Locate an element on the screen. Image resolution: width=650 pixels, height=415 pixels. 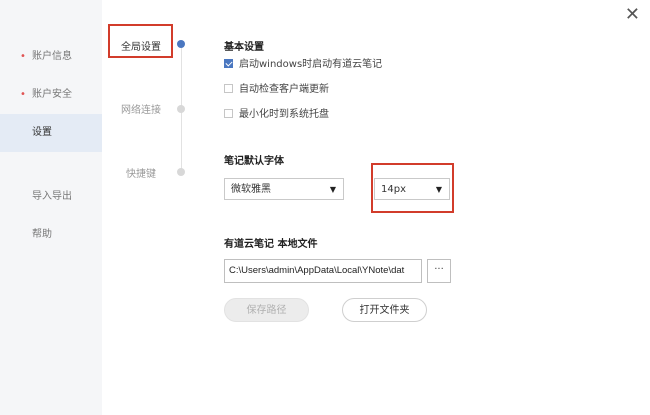
open-folder-button: 打开文件夹 is located at coordinates (384, 310).